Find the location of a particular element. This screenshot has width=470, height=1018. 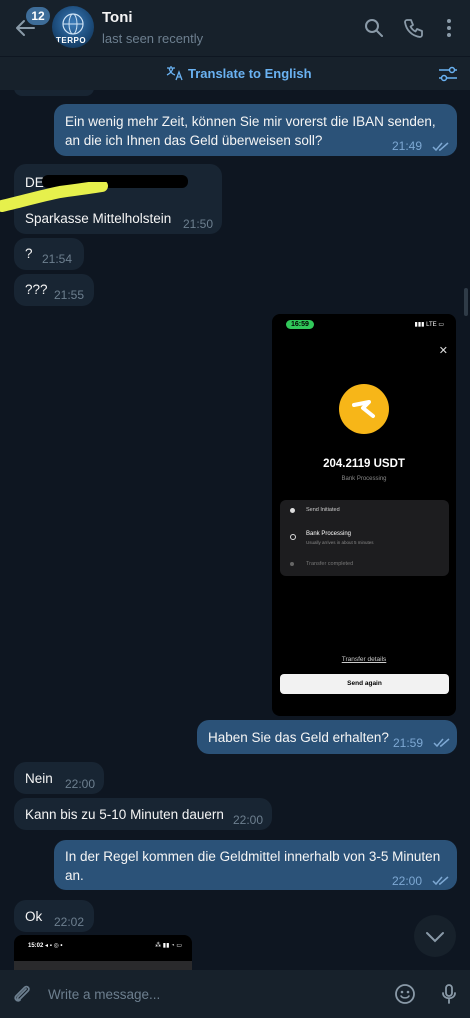

message-image-screenshot: 15:02 ◂ ▪ ◎ • ⁂ ▮▮ ◔ ▭ is located at coordinates (103, 953).